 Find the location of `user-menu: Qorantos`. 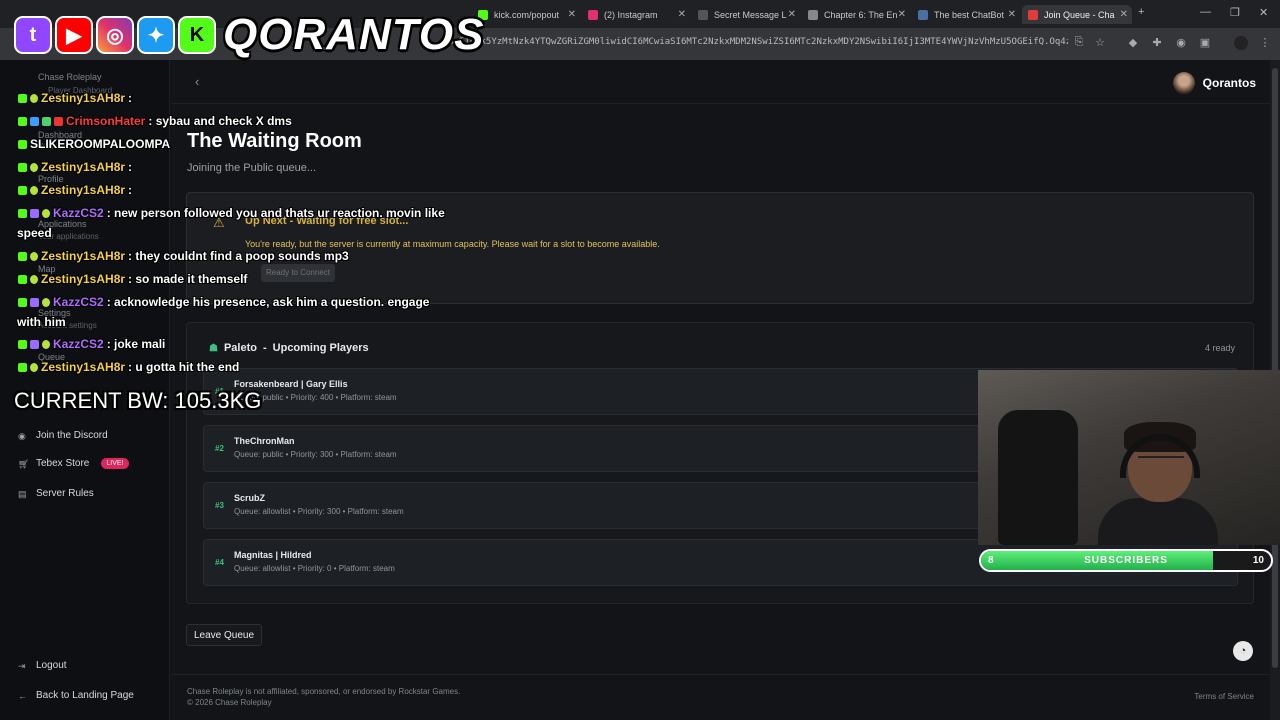

user-menu: Qorantos is located at coordinates (1214, 83).